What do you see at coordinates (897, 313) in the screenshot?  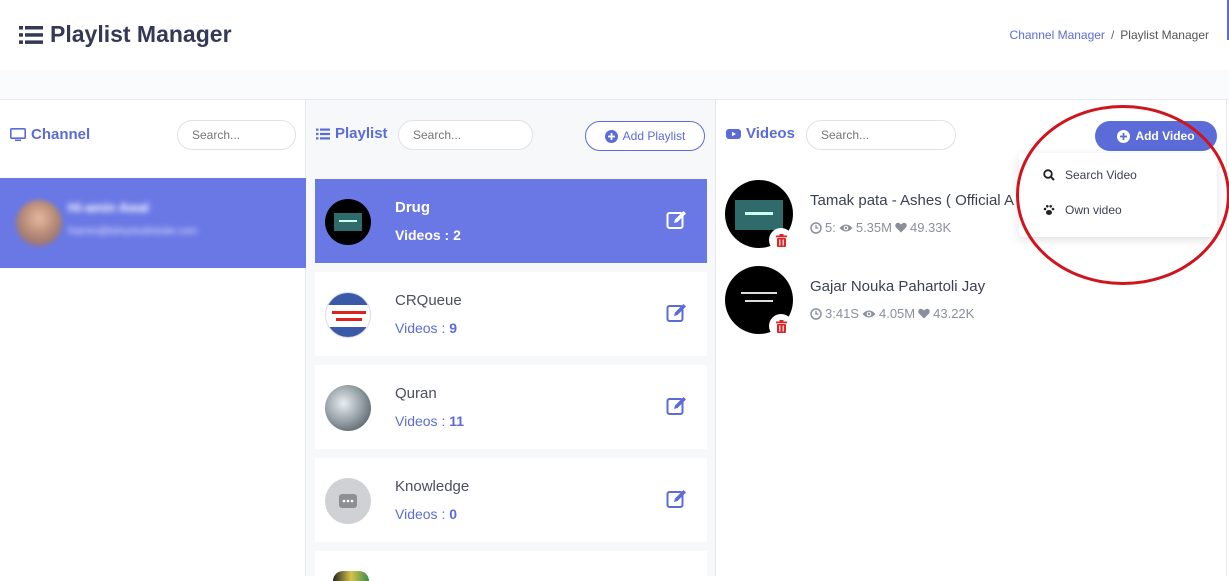 I see `video-views: 4.05M` at bounding box center [897, 313].